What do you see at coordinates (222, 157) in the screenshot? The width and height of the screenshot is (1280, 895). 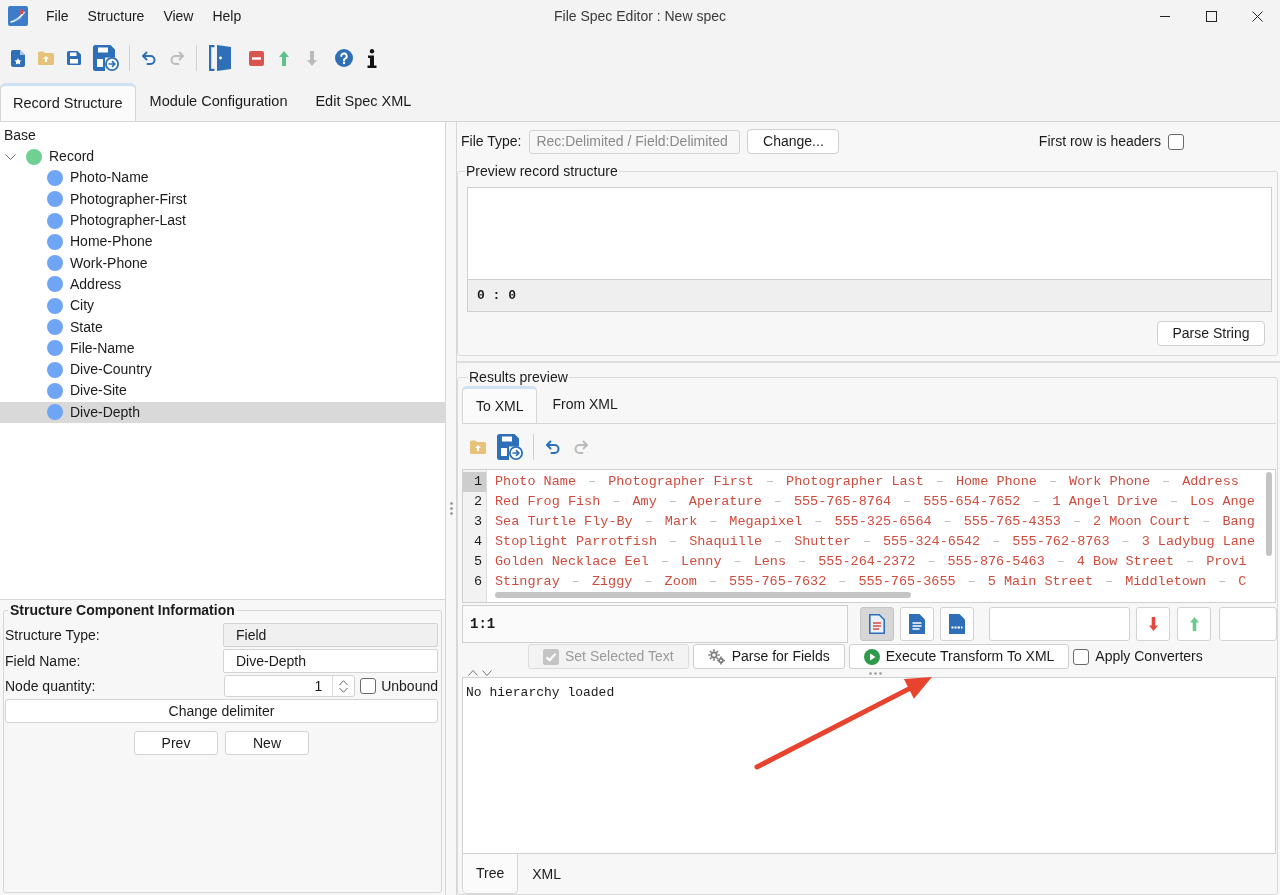 I see `tree-item: Record` at bounding box center [222, 157].